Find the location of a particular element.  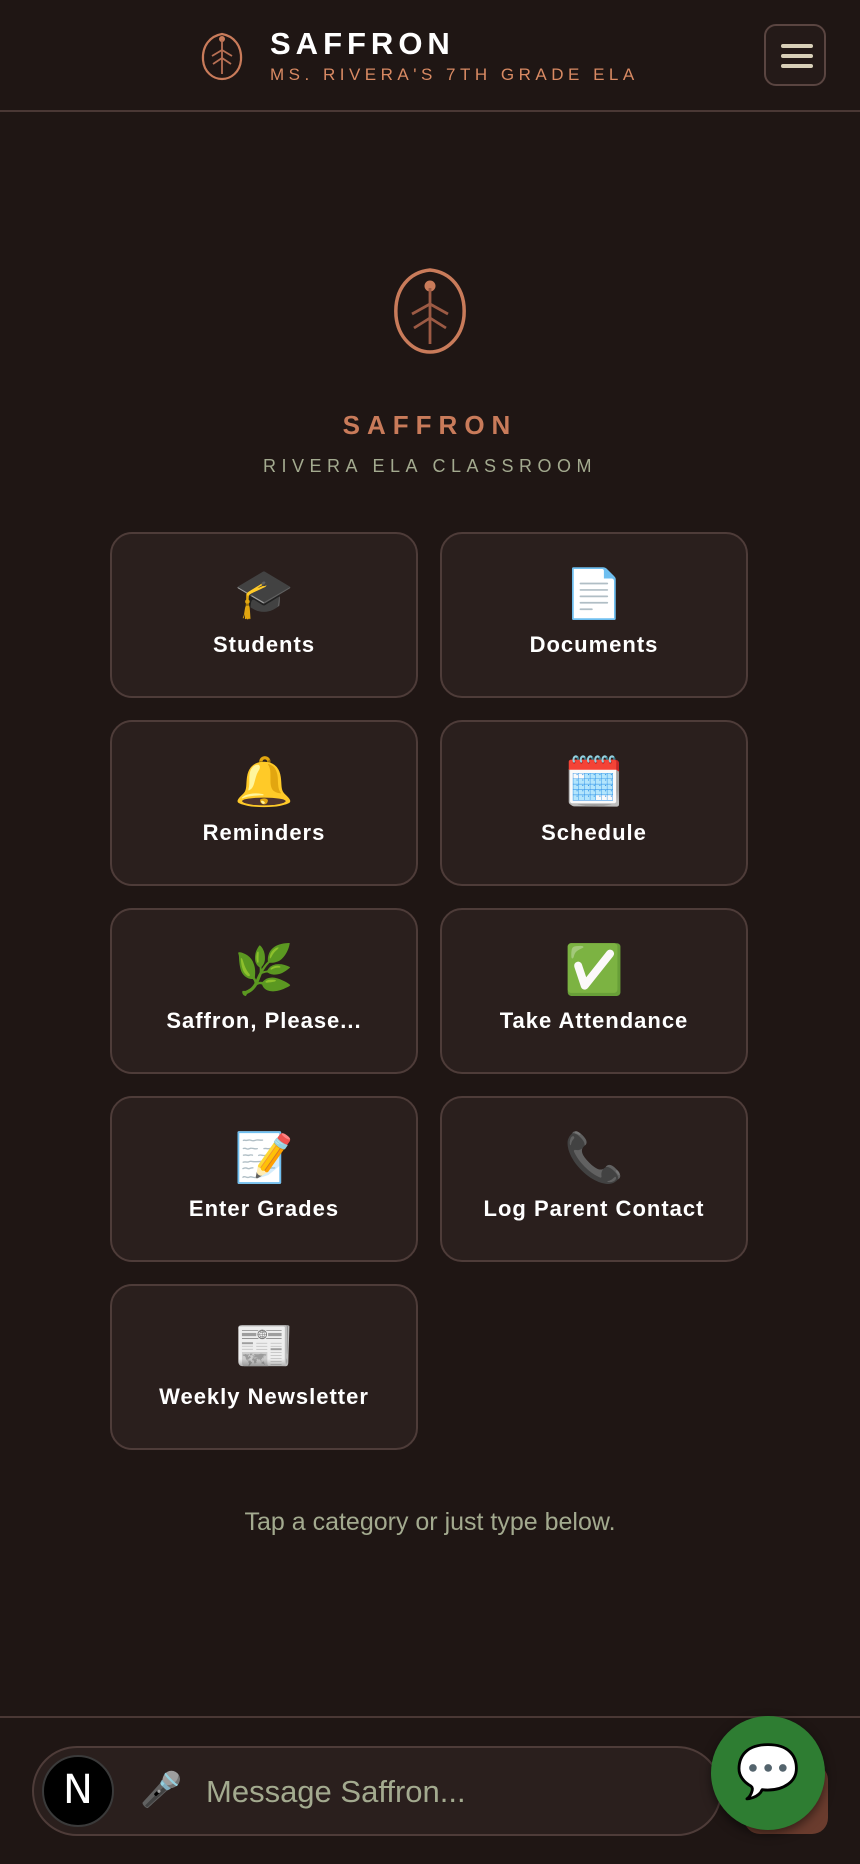

category-label: Reminders is located at coordinates (264, 832).